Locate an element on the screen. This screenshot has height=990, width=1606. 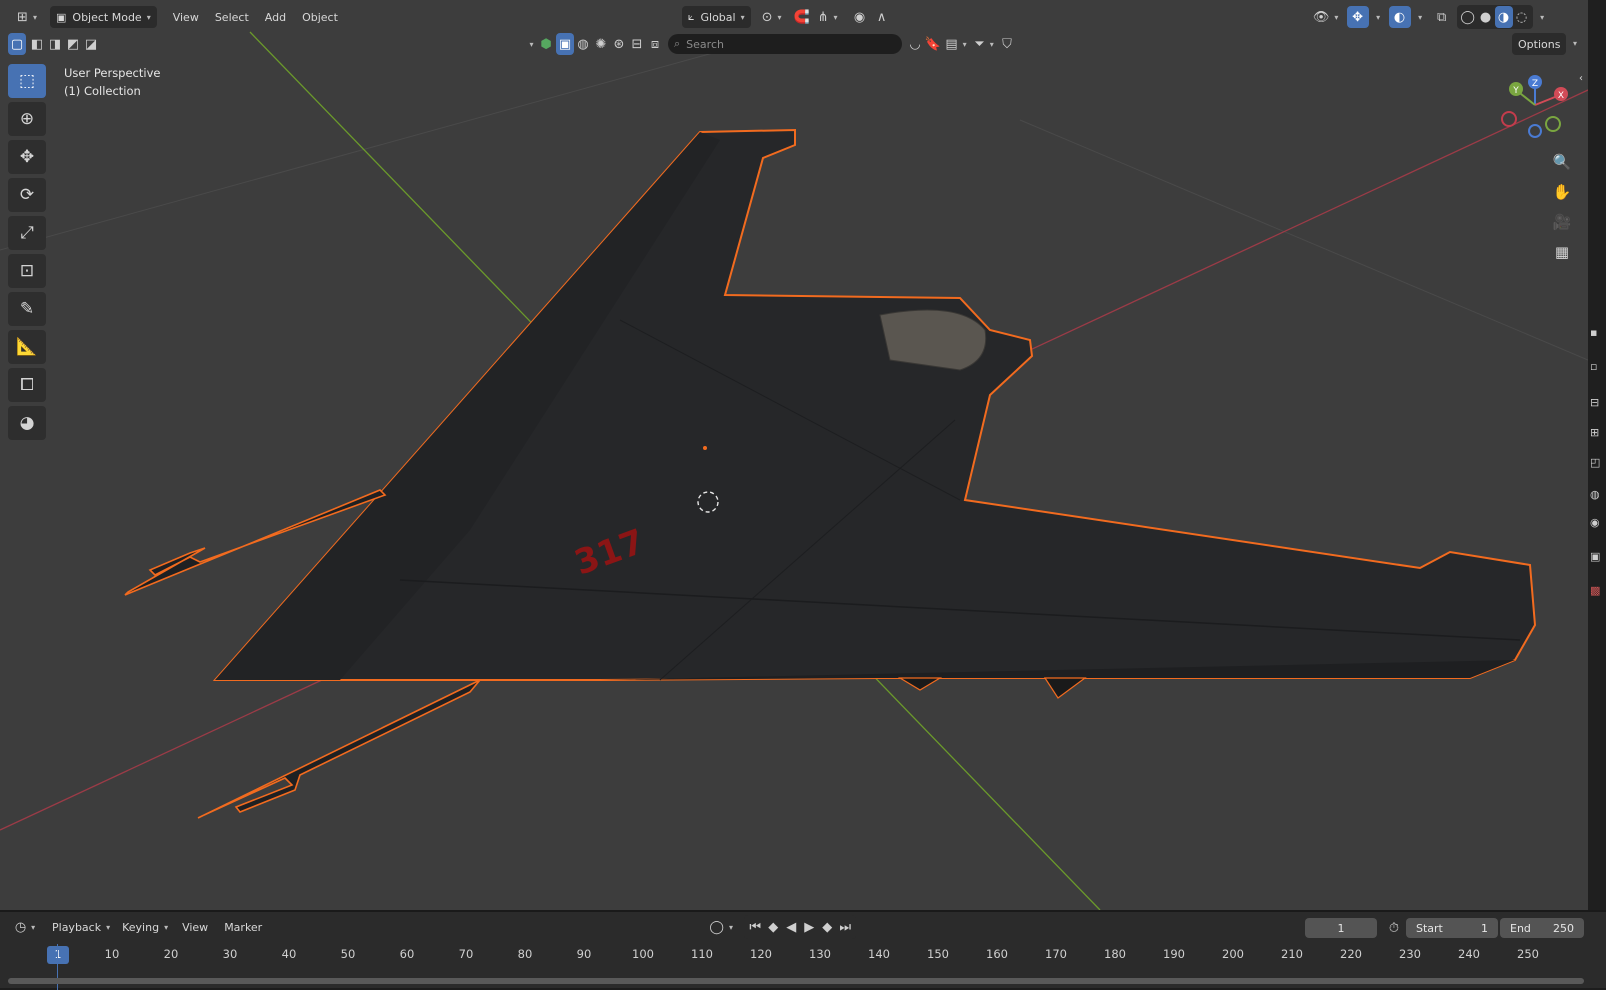
search-placeholder: Search is located at coordinates (705, 44).